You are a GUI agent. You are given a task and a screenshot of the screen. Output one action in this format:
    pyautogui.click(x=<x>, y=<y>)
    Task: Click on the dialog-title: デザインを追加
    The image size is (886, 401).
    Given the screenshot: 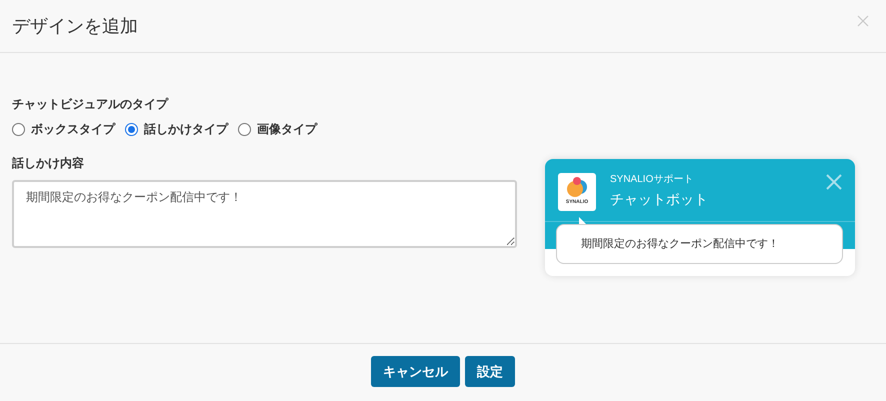 What is the action you would take?
    pyautogui.click(x=75, y=26)
    